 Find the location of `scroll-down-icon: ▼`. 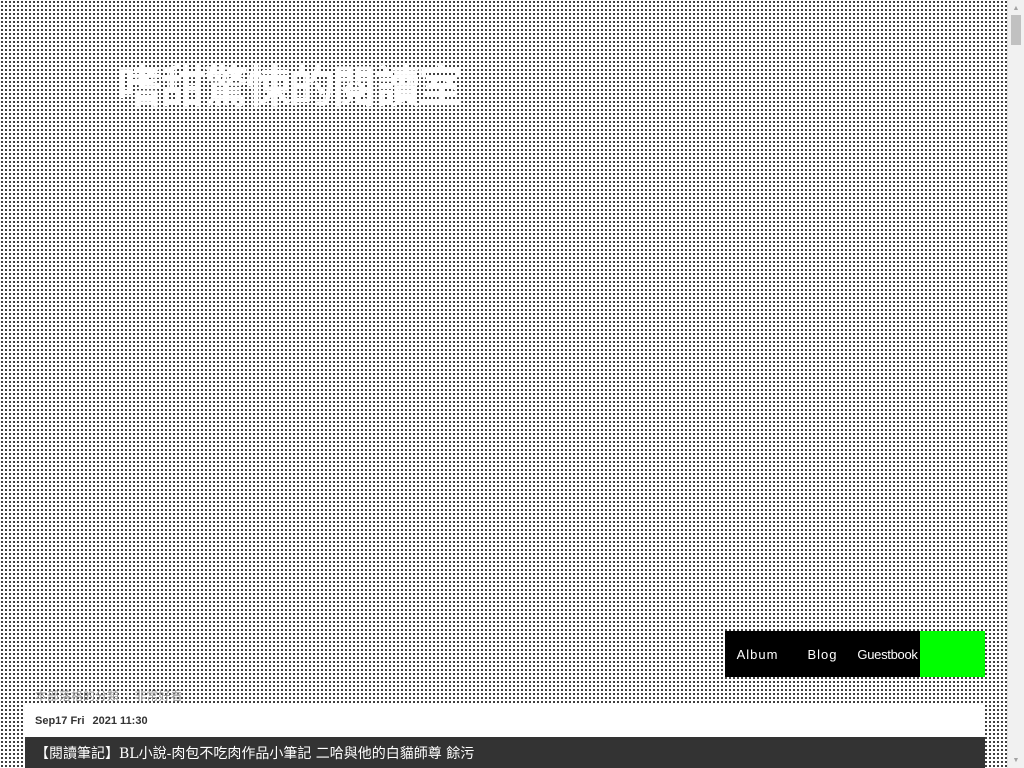

scroll-down-icon: ▼ is located at coordinates (1016, 760).